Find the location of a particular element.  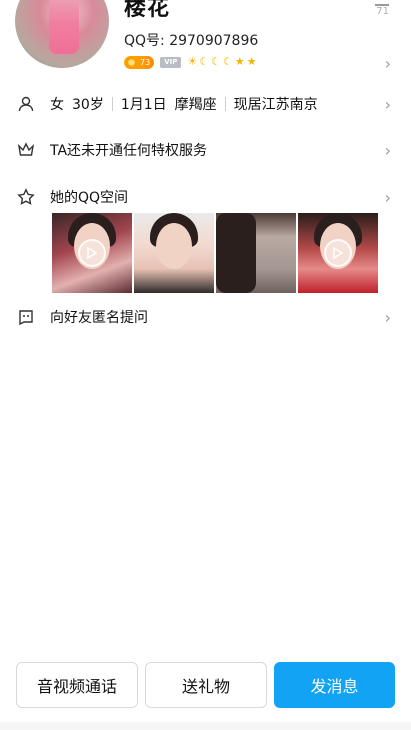

anonymous-question-row: 向好友匿名提问 › is located at coordinates (205, 317).